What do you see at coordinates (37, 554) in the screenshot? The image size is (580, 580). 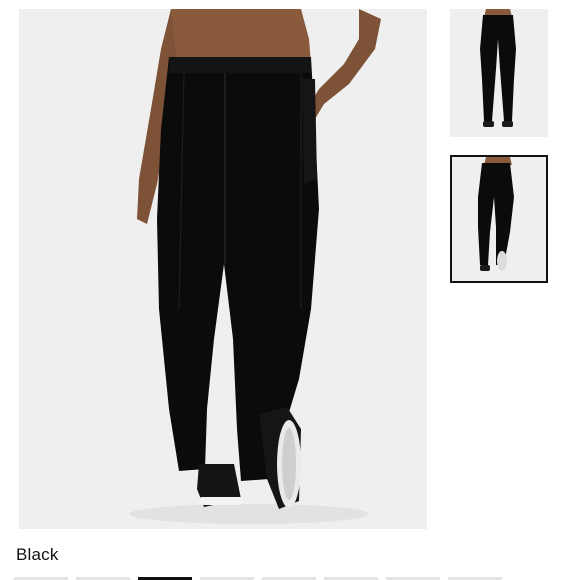 I see `selected-color-label: Black` at bounding box center [37, 554].